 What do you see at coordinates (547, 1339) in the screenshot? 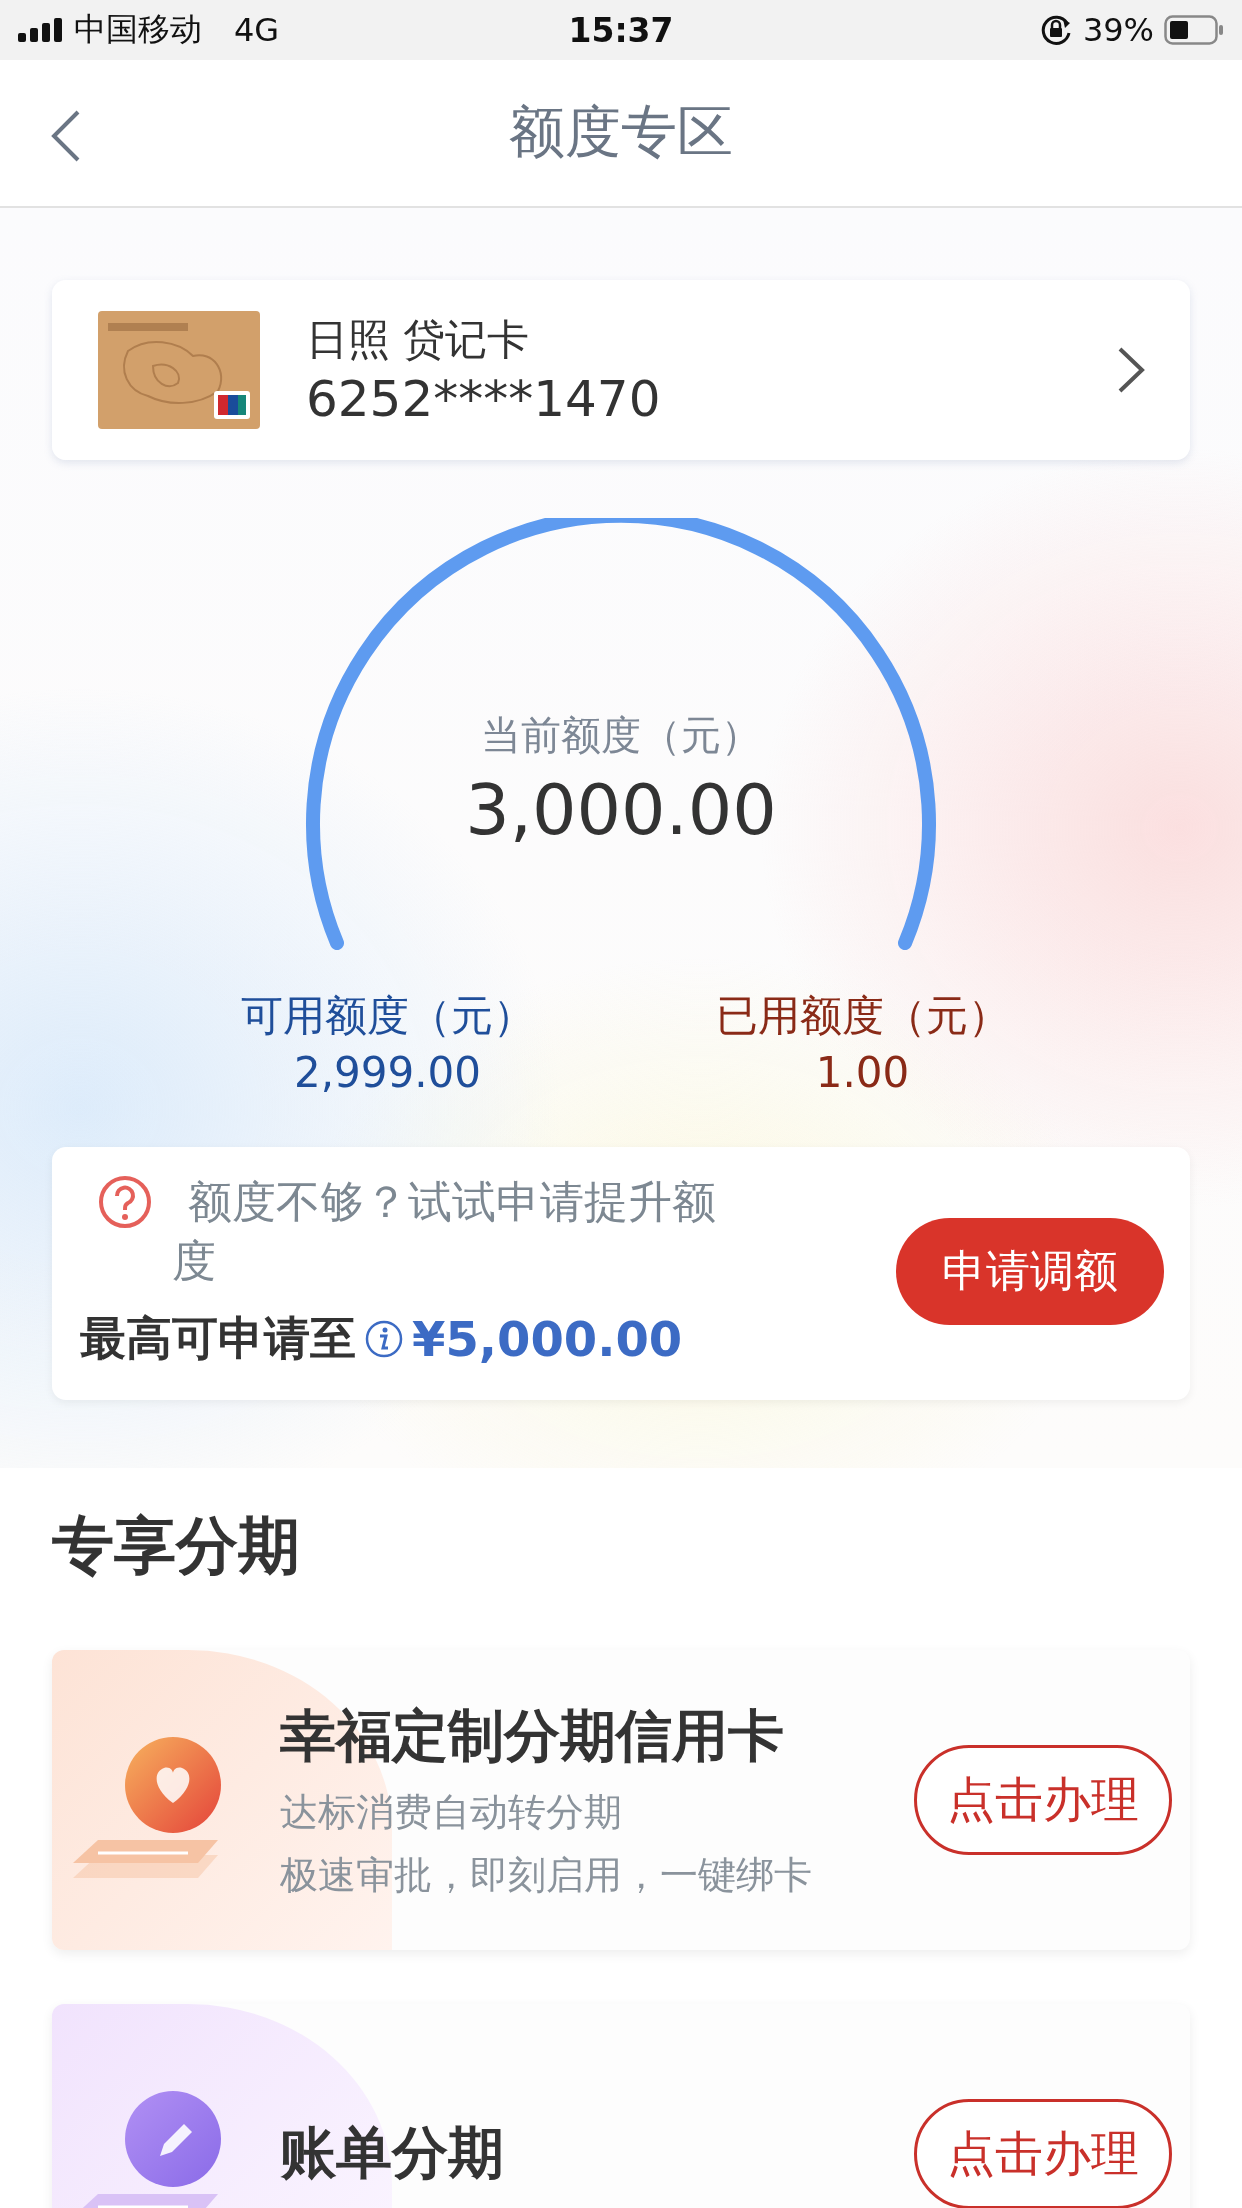
I see `max-limit-value: ¥5,000.00` at bounding box center [547, 1339].